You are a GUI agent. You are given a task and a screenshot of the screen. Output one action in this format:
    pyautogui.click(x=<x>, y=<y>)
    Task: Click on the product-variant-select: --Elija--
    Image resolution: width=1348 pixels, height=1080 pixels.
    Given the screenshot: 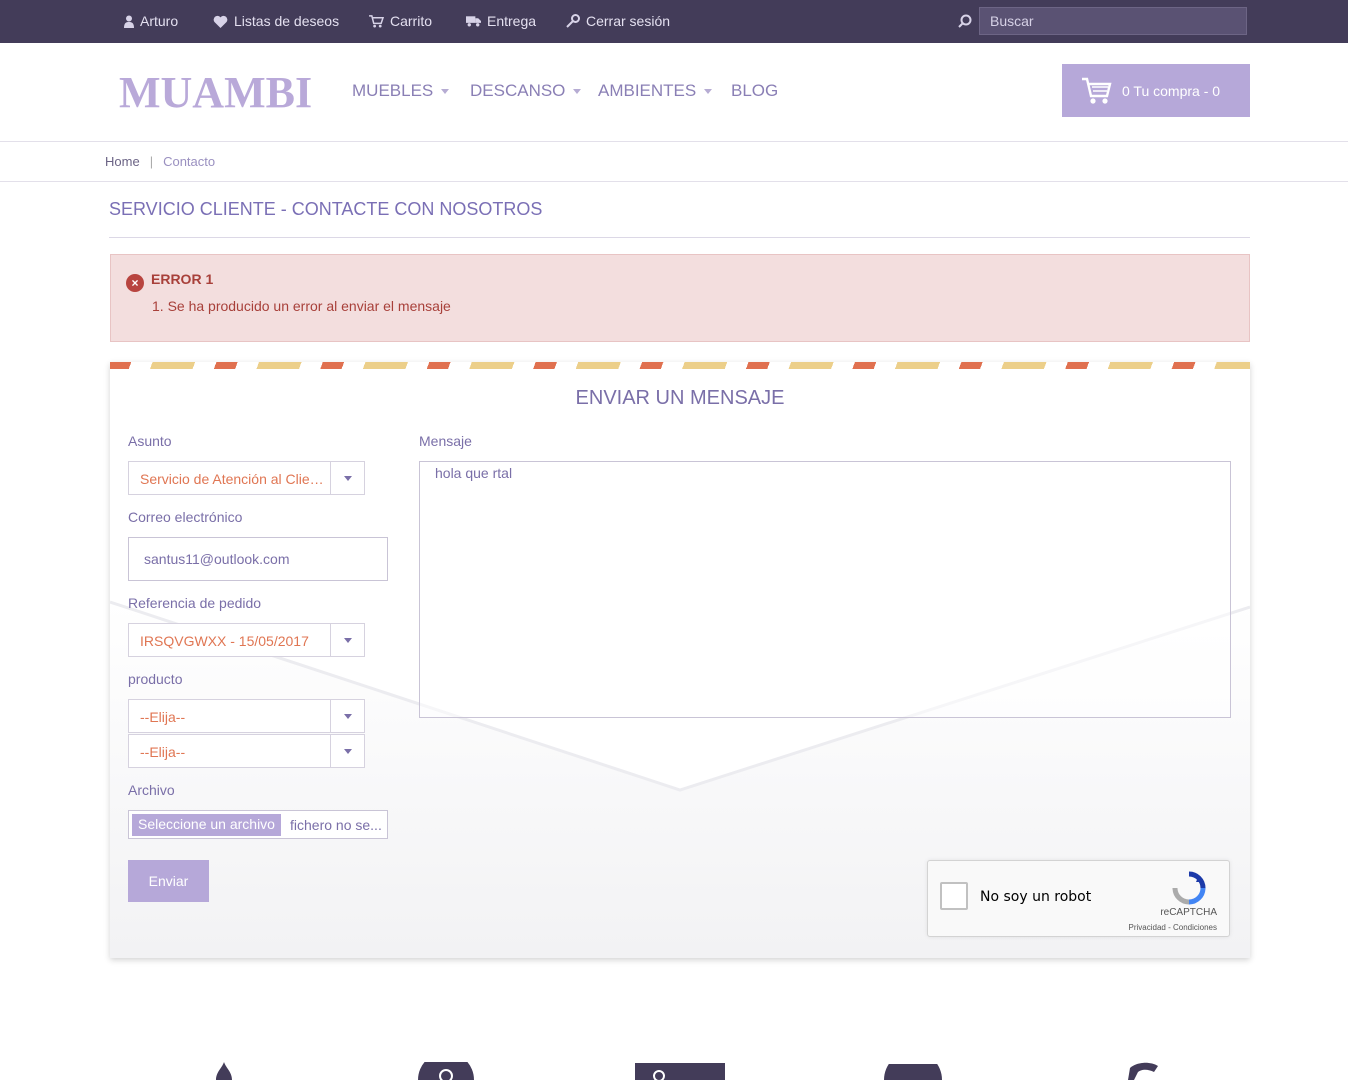 What is the action you would take?
    pyautogui.click(x=246, y=751)
    